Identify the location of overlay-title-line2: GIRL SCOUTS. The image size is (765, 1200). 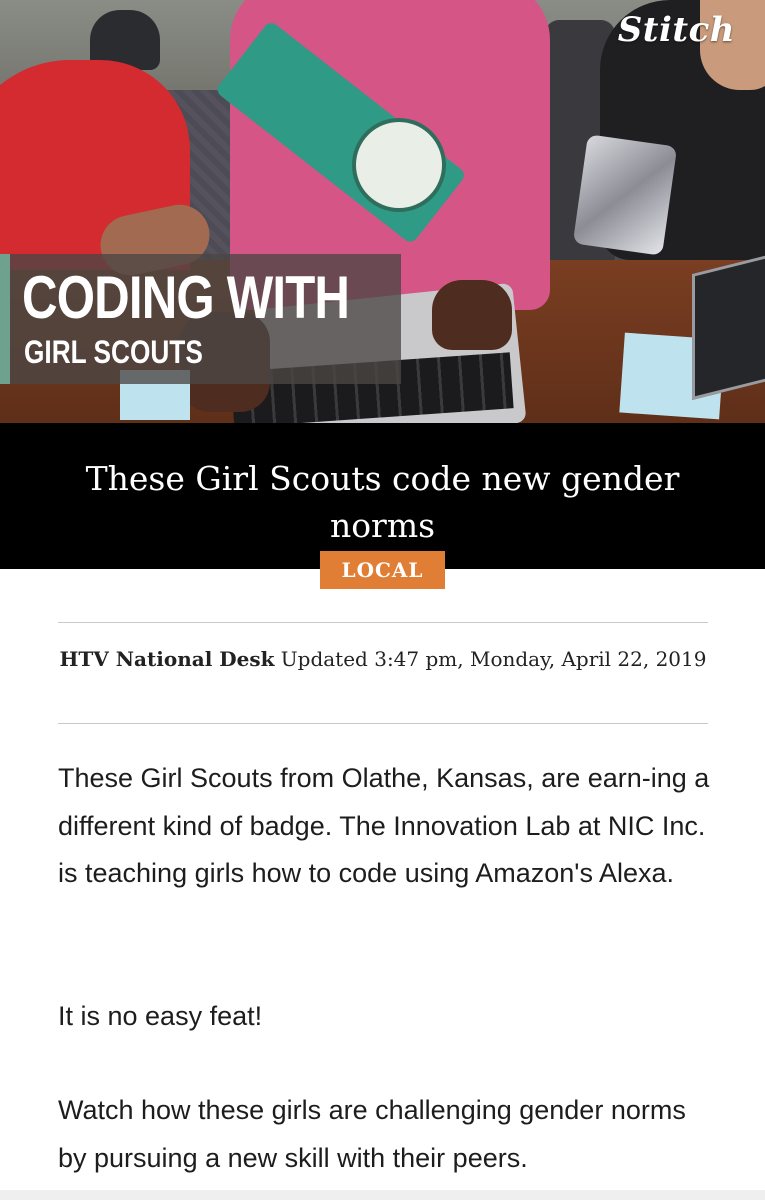
(113, 352).